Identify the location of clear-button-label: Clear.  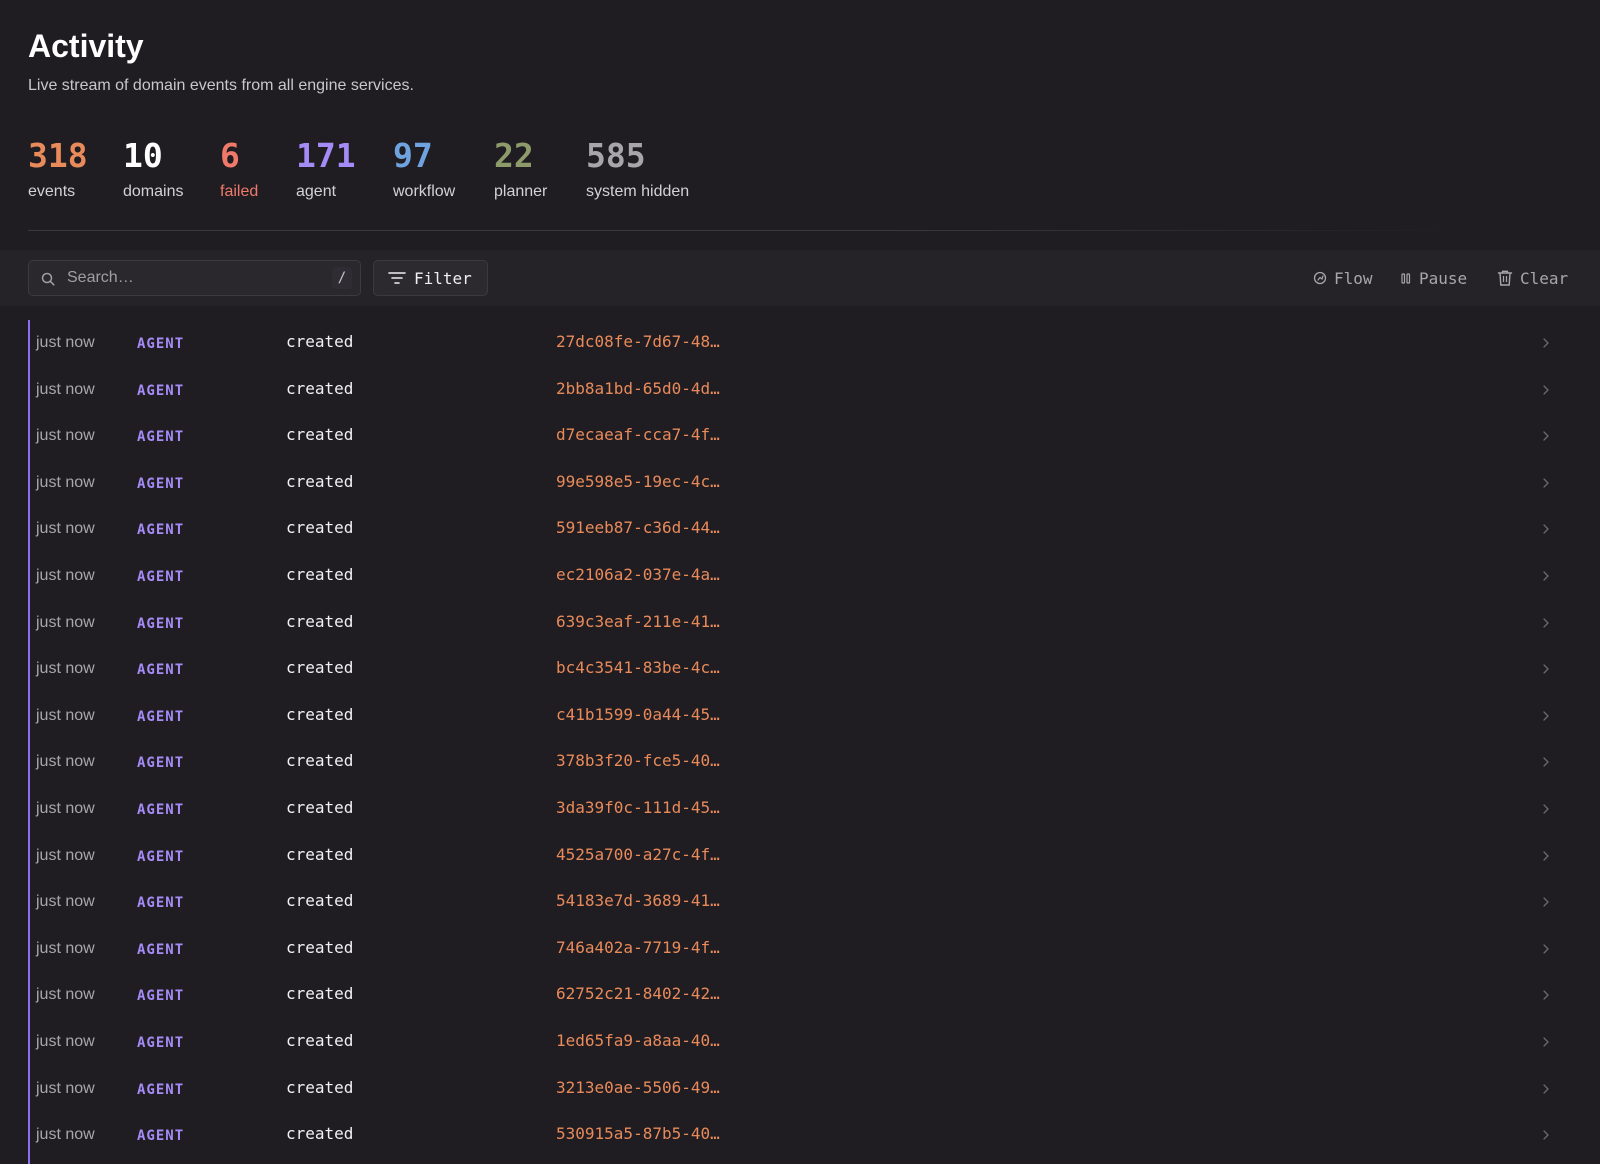
(1544, 278).